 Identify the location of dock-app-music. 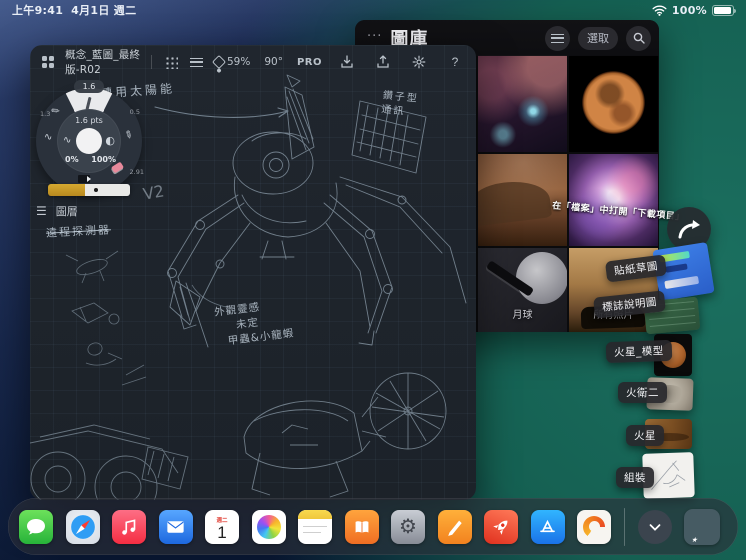
(129, 526).